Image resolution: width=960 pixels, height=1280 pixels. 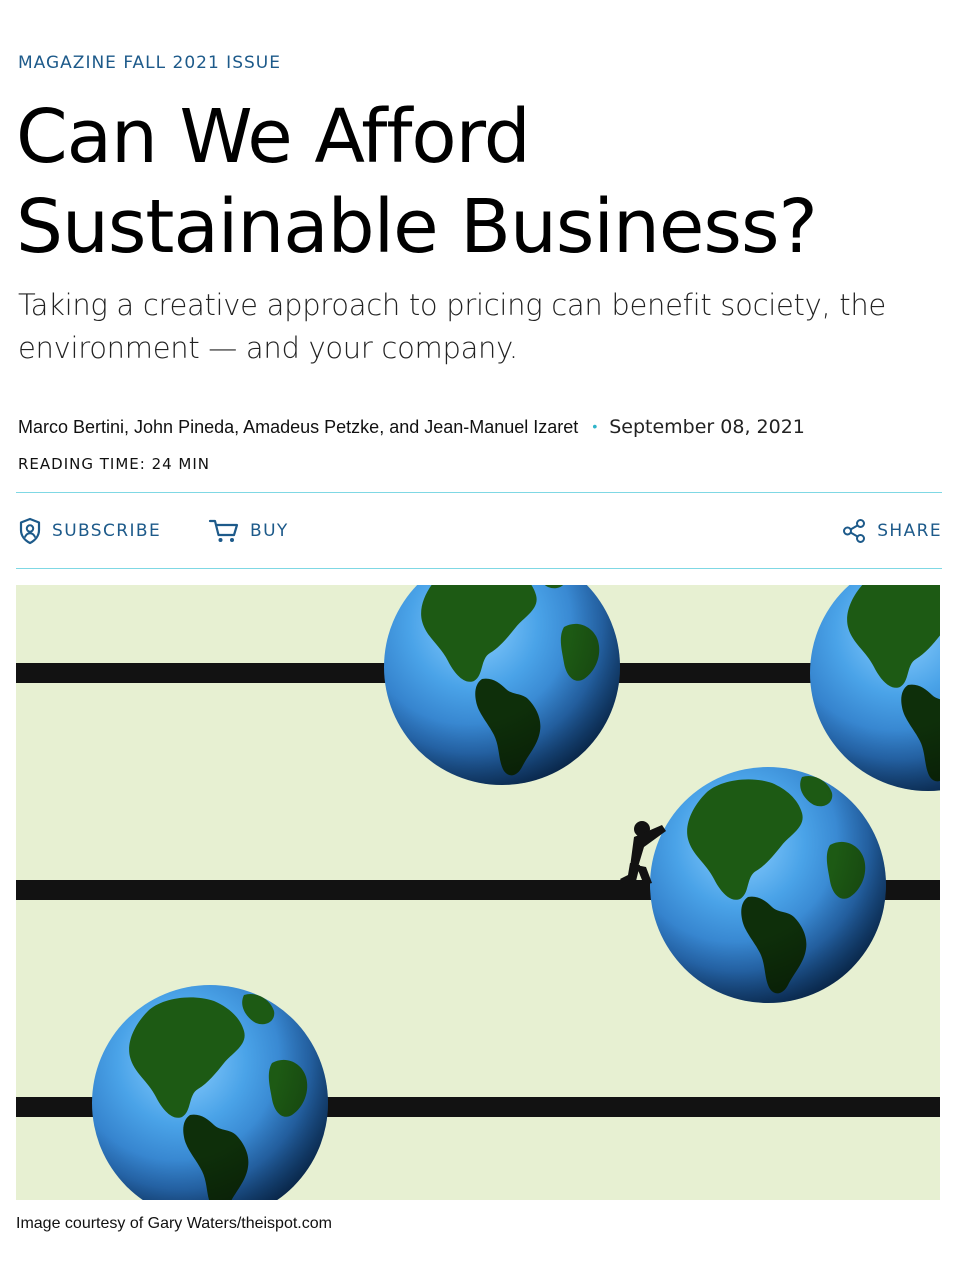 What do you see at coordinates (909, 531) in the screenshot?
I see `share-label: SHARE` at bounding box center [909, 531].